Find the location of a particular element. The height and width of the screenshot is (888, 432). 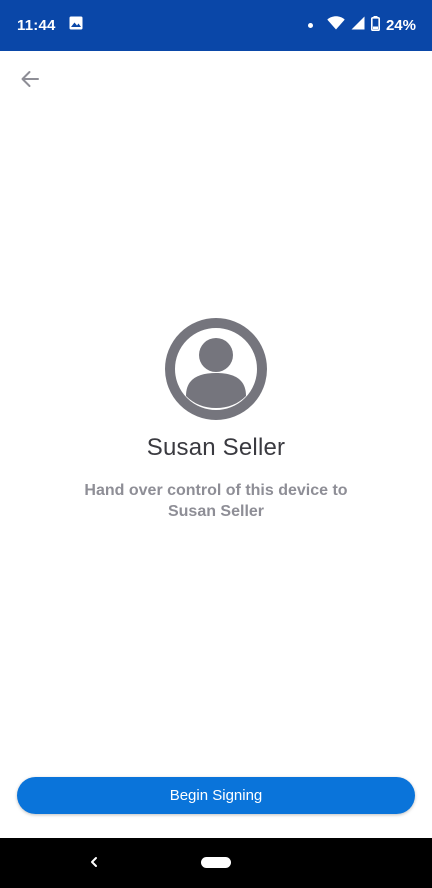

user-avatar-icon is located at coordinates (216, 369).